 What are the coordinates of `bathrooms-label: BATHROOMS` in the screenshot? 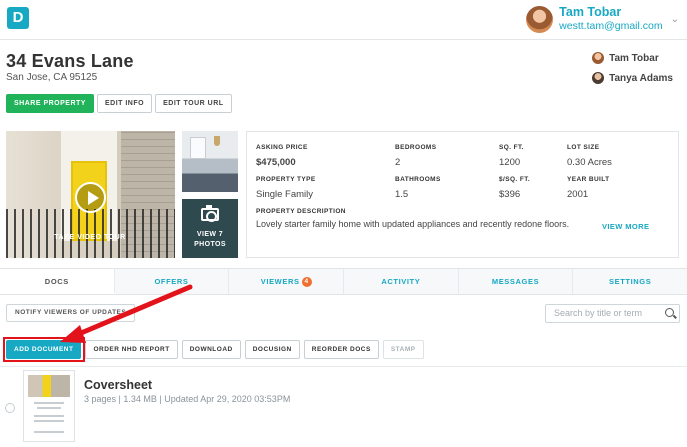 It's located at (418, 179).